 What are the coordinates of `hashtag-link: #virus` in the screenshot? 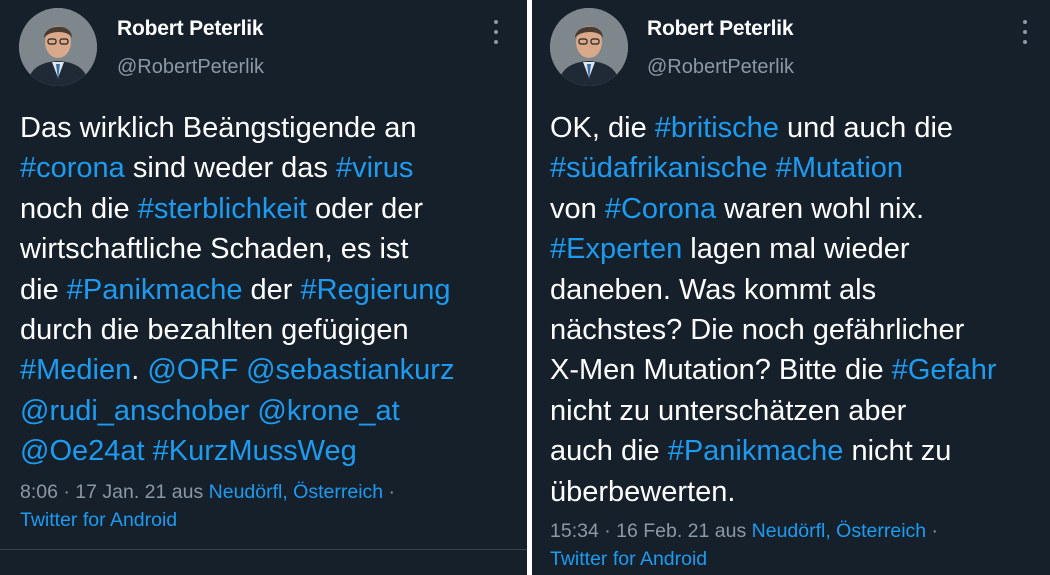 It's located at (374, 168).